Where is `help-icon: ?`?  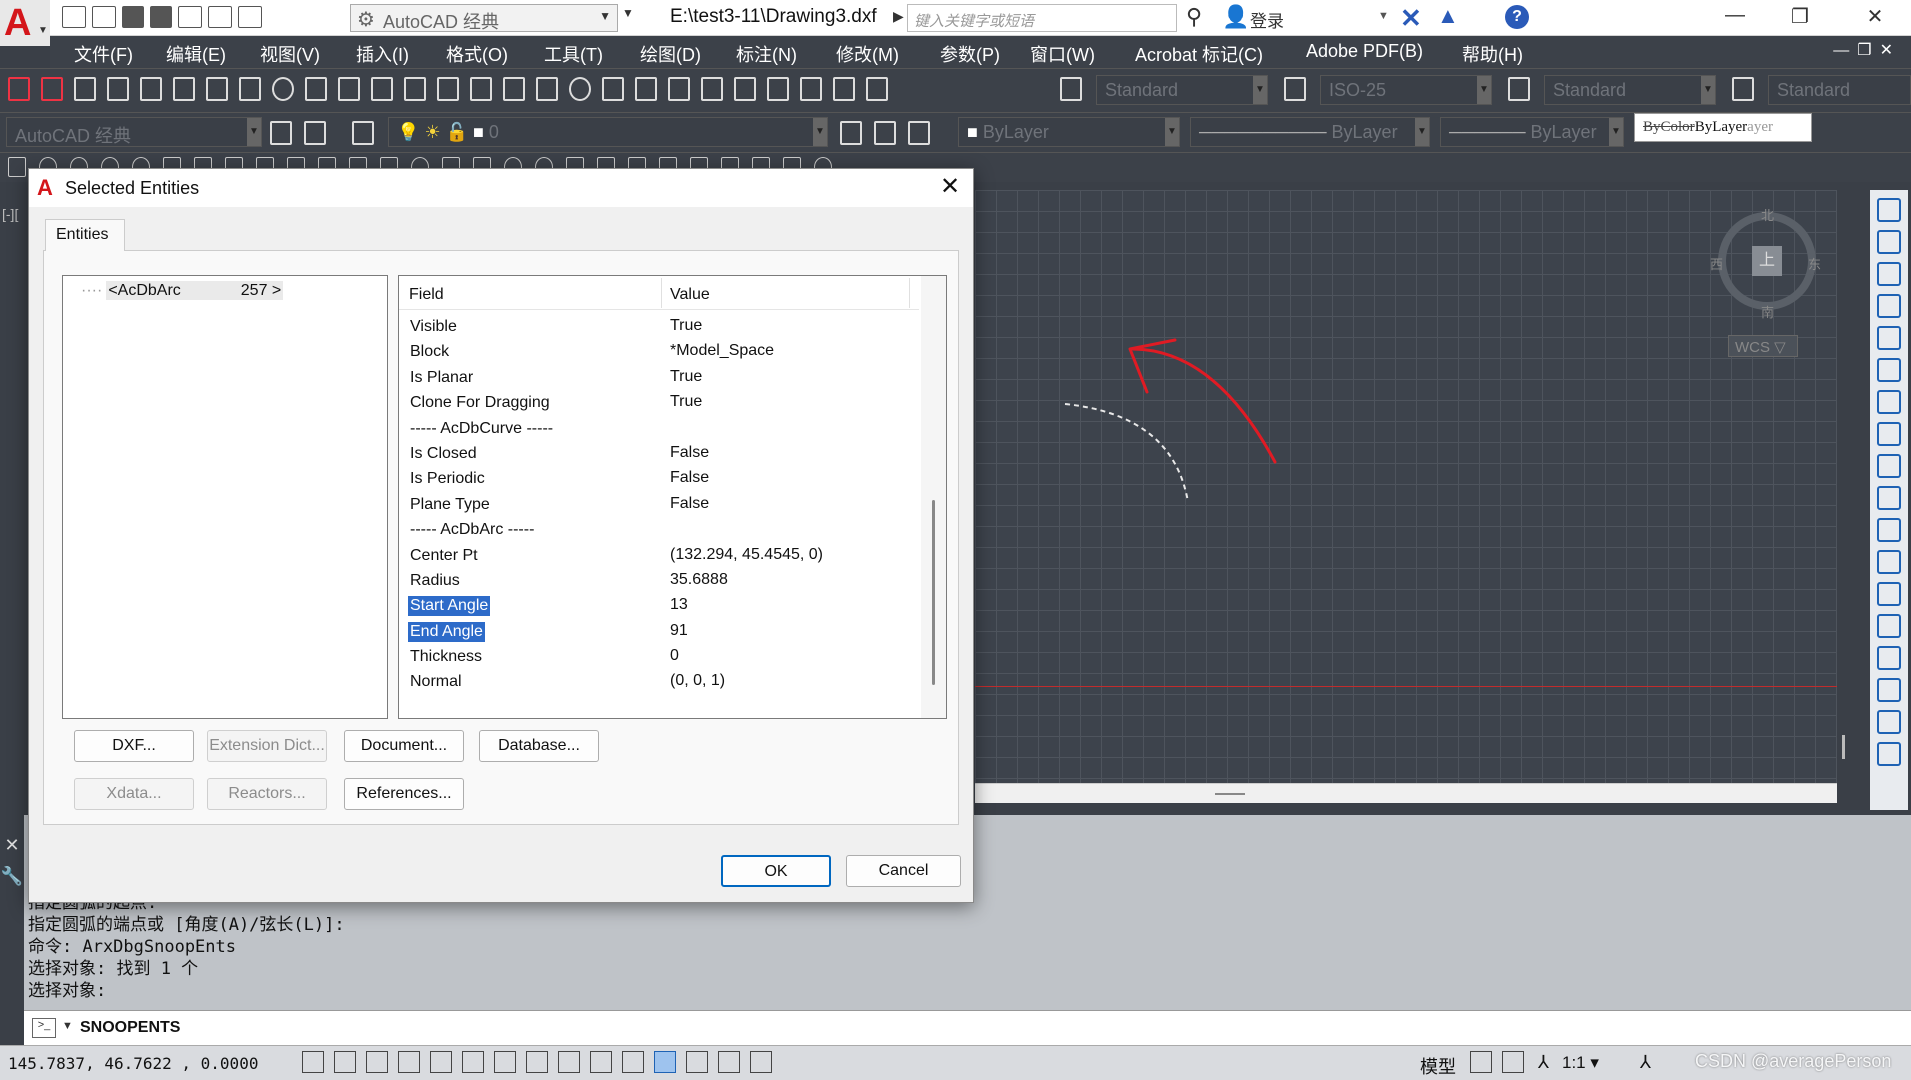 help-icon: ? is located at coordinates (1517, 17).